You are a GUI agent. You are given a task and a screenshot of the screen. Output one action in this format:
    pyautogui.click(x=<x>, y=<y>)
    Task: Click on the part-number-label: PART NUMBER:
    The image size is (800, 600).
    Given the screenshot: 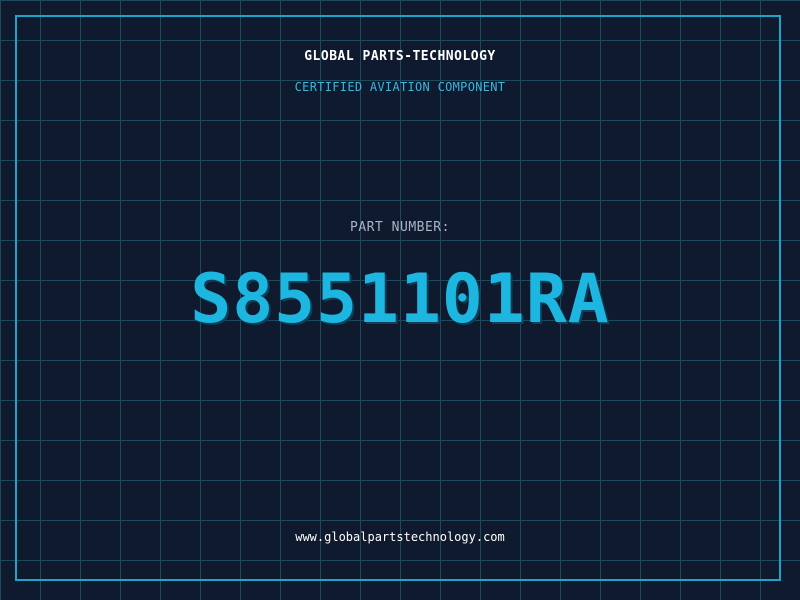 What is the action you would take?
    pyautogui.click(x=400, y=227)
    